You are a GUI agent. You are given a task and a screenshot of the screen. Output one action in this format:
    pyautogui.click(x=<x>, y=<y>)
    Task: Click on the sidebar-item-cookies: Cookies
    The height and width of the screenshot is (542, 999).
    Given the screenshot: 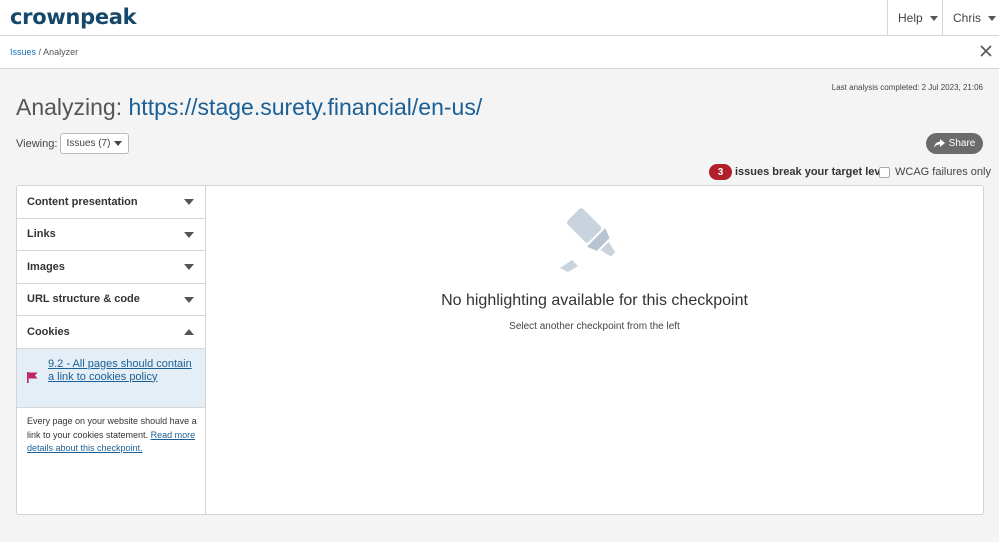 What is the action you would take?
    pyautogui.click(x=111, y=332)
    